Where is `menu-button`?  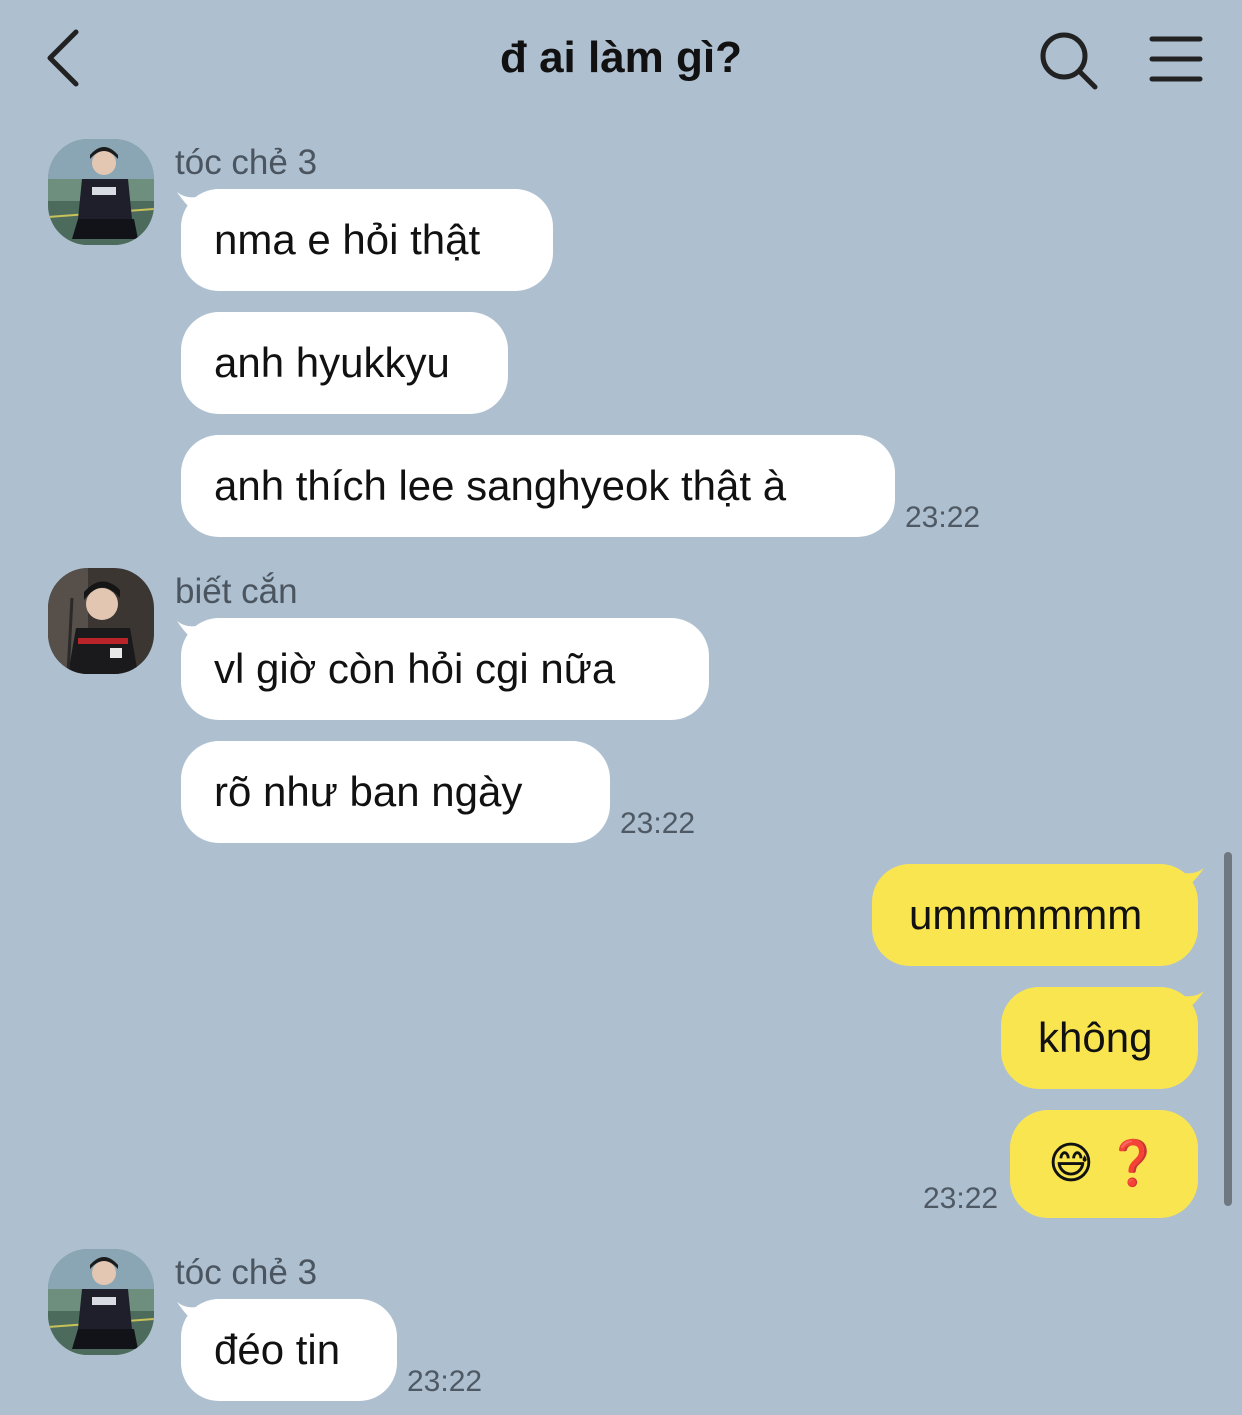
menu-button is located at coordinates (1176, 60).